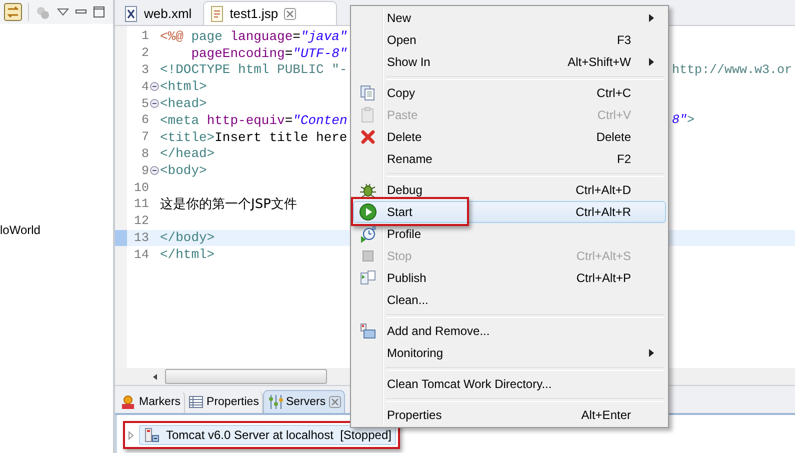 Image resolution: width=795 pixels, height=453 pixels. I want to click on menu-item: Open F3, so click(509, 40).